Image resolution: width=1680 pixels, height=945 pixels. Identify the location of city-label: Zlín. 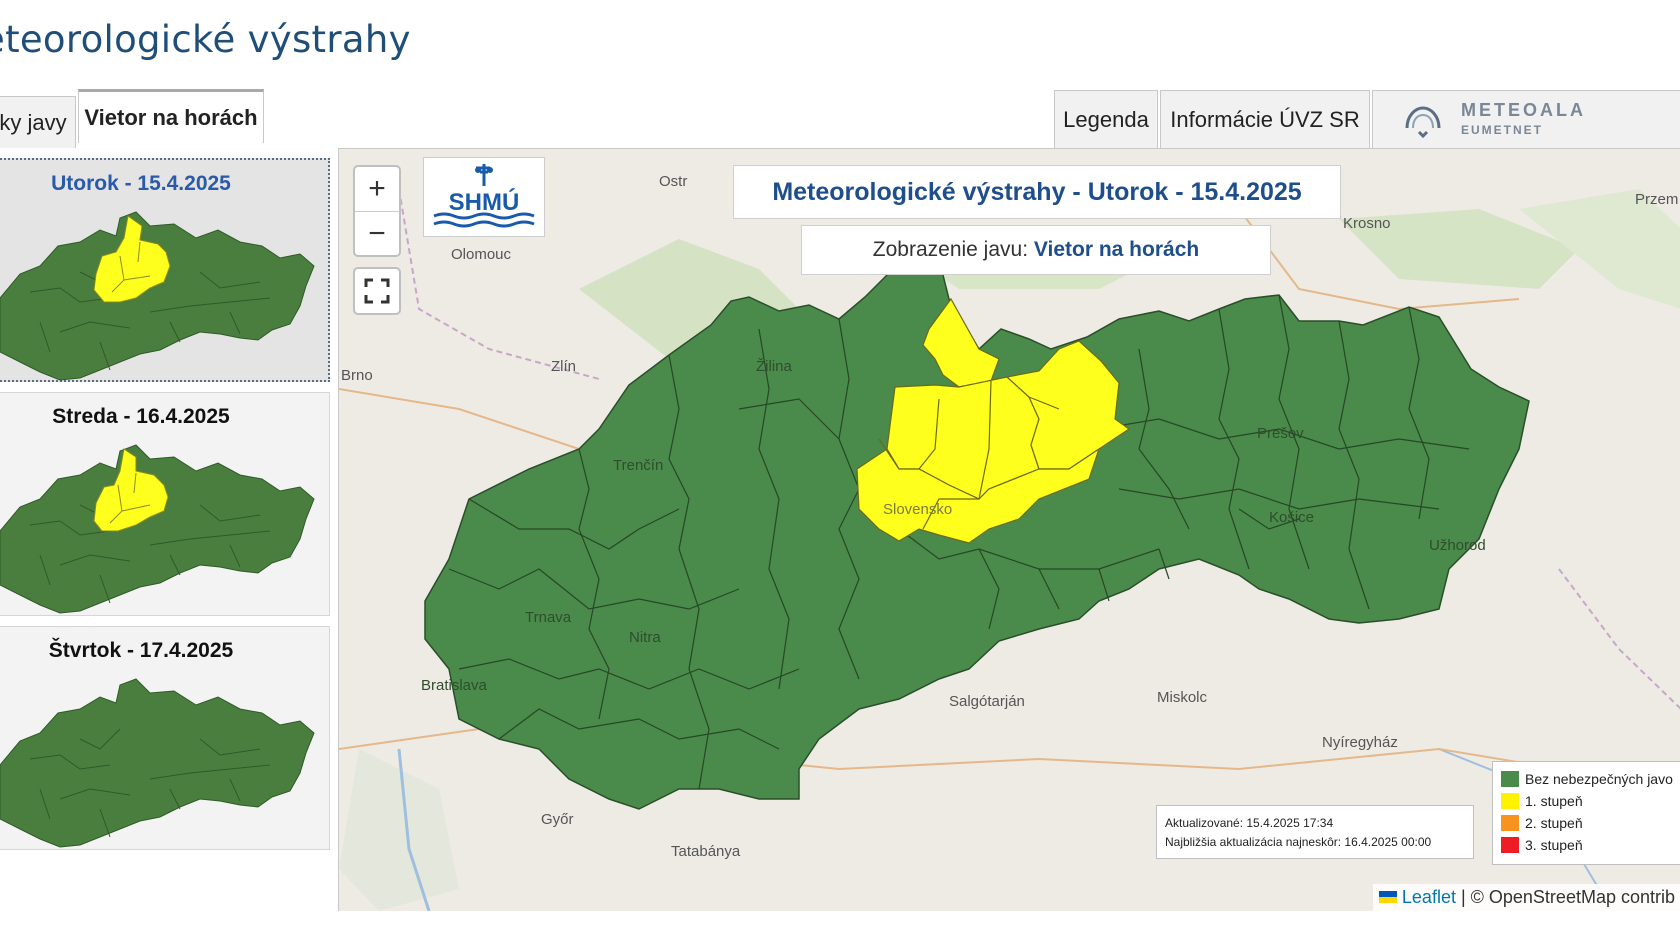
(564, 366).